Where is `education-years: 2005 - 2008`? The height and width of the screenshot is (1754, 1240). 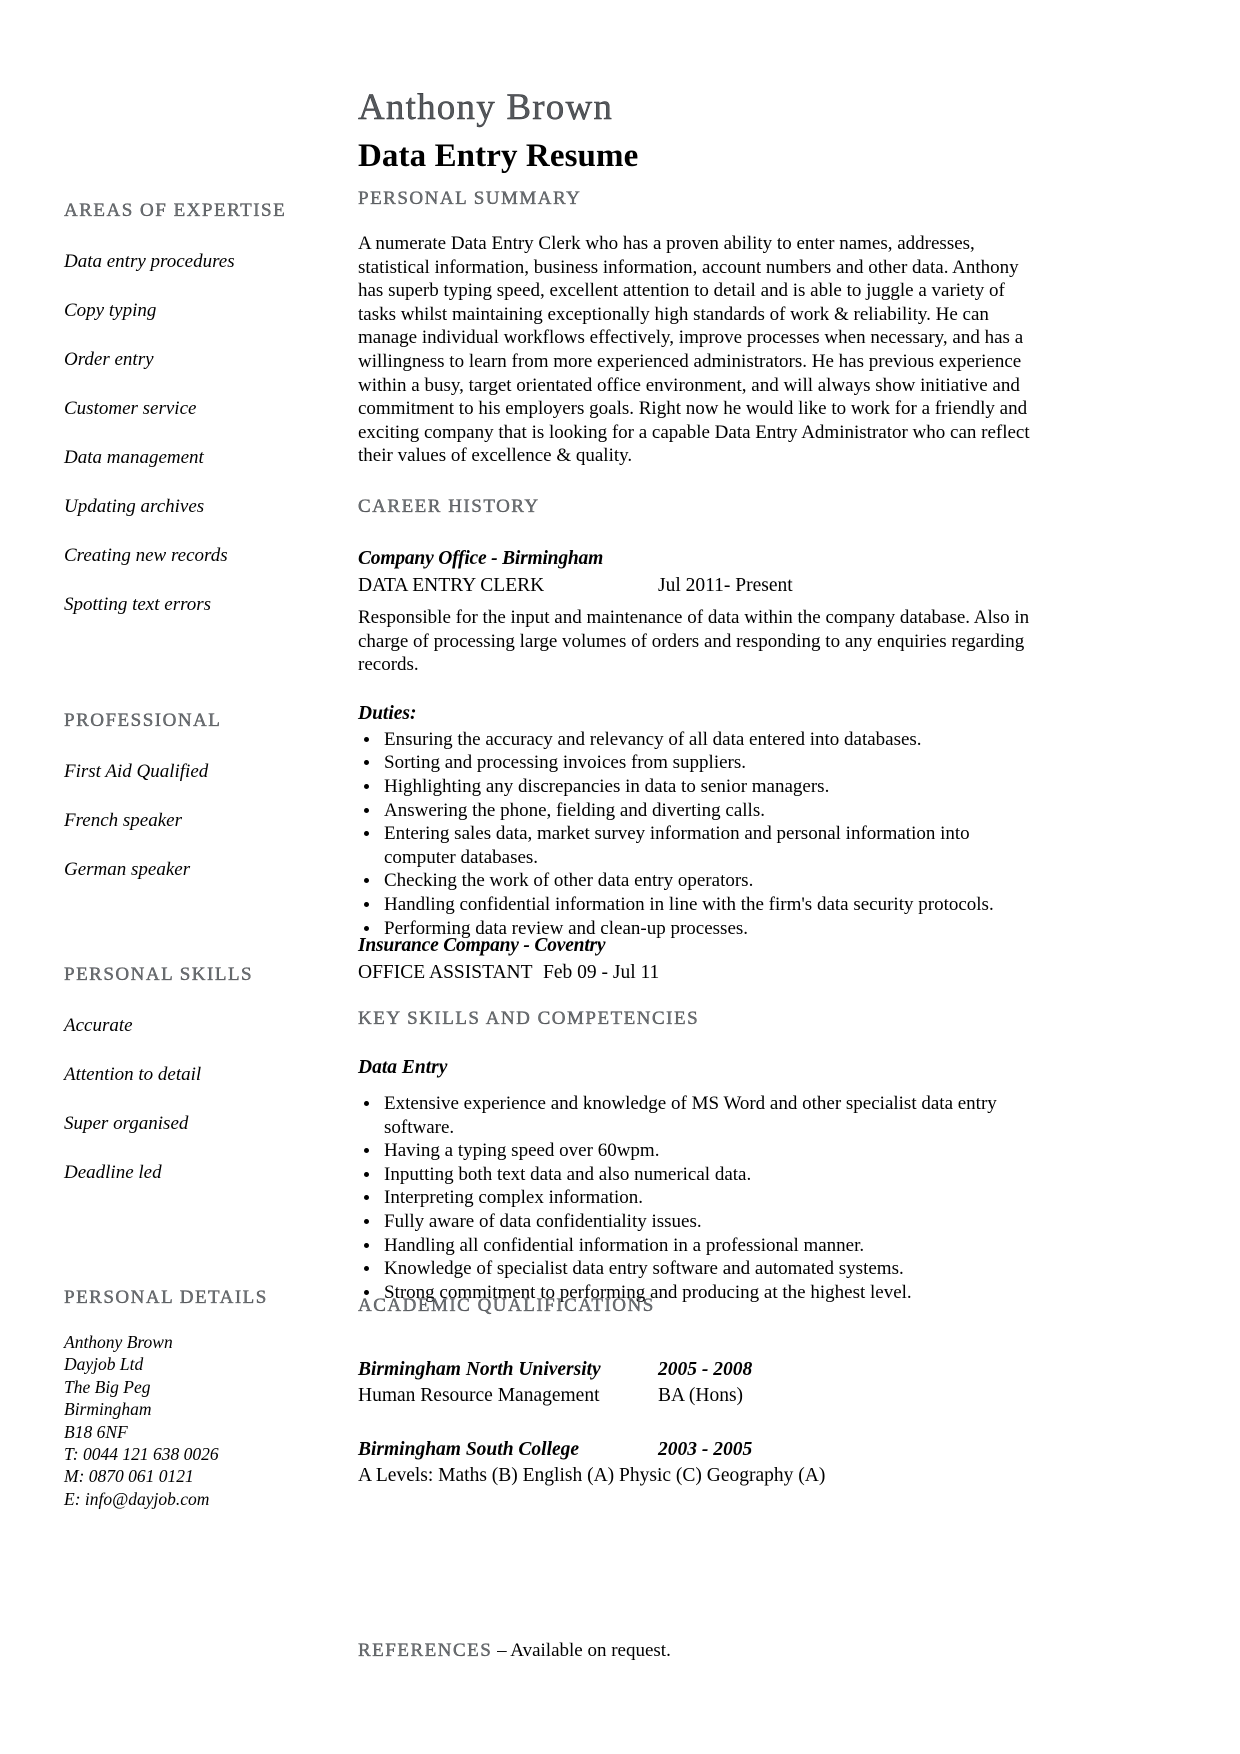
education-years: 2005 - 2008 is located at coordinates (705, 1369).